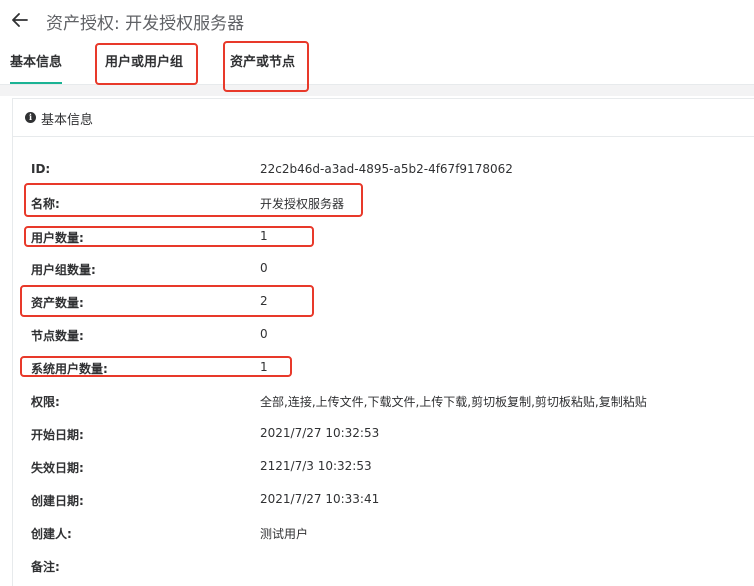 The image size is (754, 586). I want to click on detail-row-id: ID: 22c2b46d-a3ad-4895-a5b2-4f67f9178062, so click(383, 172).